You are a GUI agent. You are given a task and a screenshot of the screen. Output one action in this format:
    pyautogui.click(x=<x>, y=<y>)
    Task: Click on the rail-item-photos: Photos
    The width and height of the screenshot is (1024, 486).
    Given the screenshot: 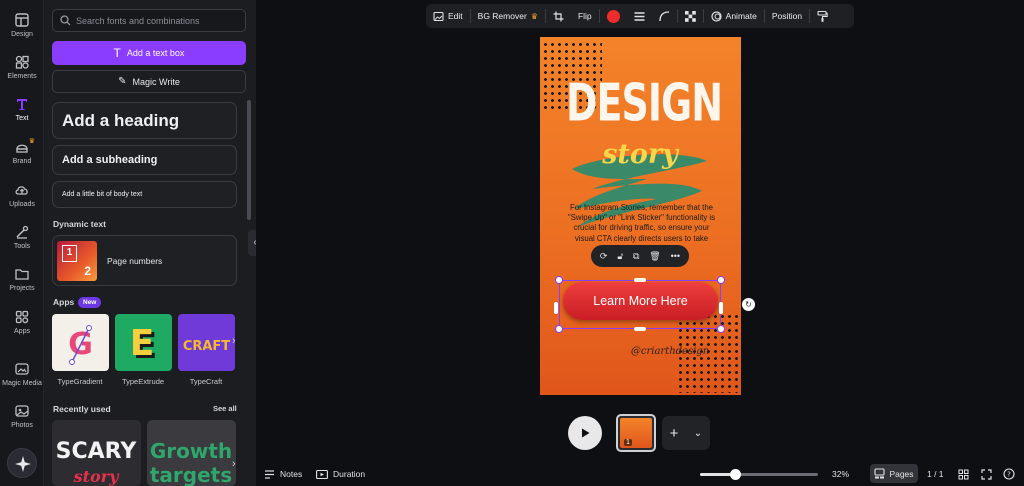 What is the action you would take?
    pyautogui.click(x=22, y=416)
    